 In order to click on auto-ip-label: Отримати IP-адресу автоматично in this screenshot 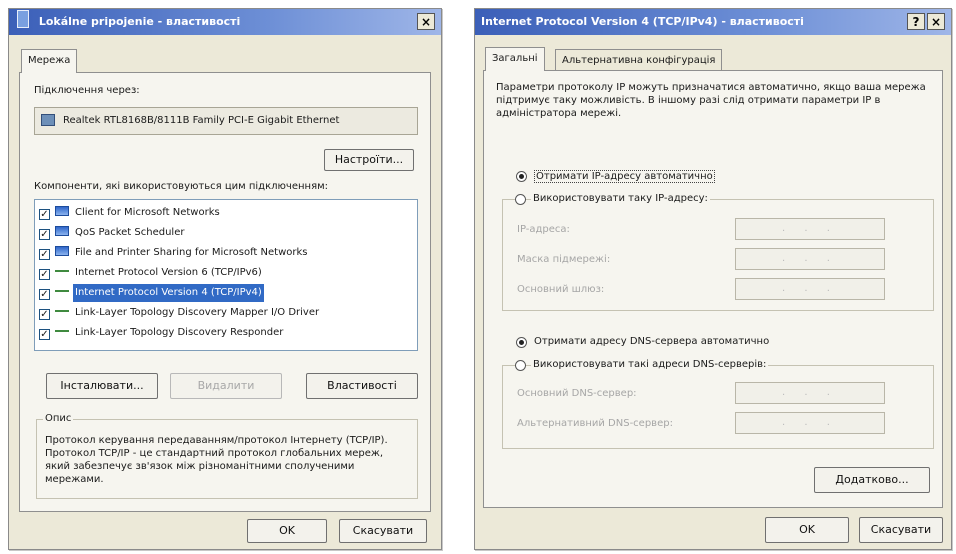, I will do `click(624, 176)`.